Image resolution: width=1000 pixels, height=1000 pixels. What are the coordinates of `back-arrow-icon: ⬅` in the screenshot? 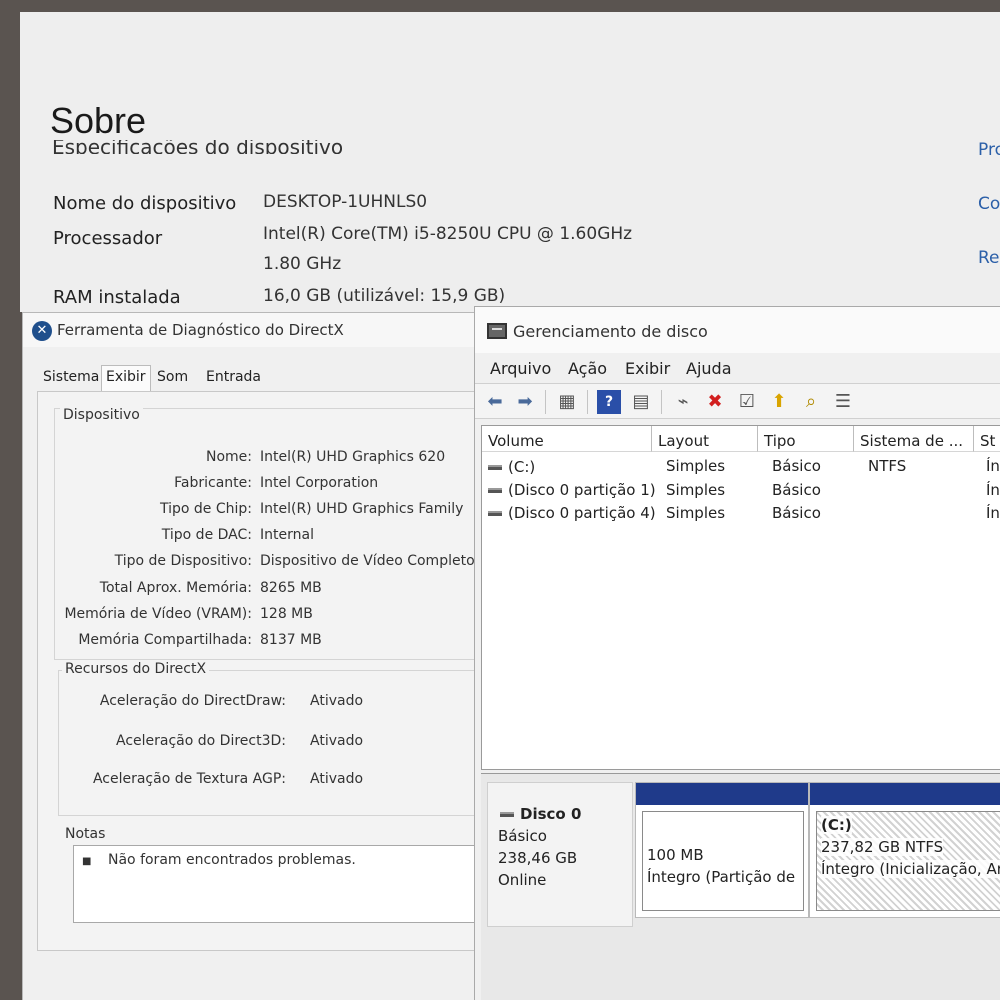 It's located at (495, 402).